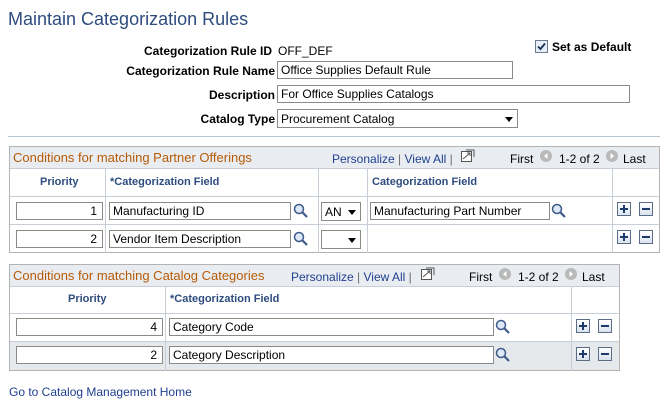 The height and width of the screenshot is (401, 666). I want to click on field2-input: Manufacturing Part Number, so click(460, 211).